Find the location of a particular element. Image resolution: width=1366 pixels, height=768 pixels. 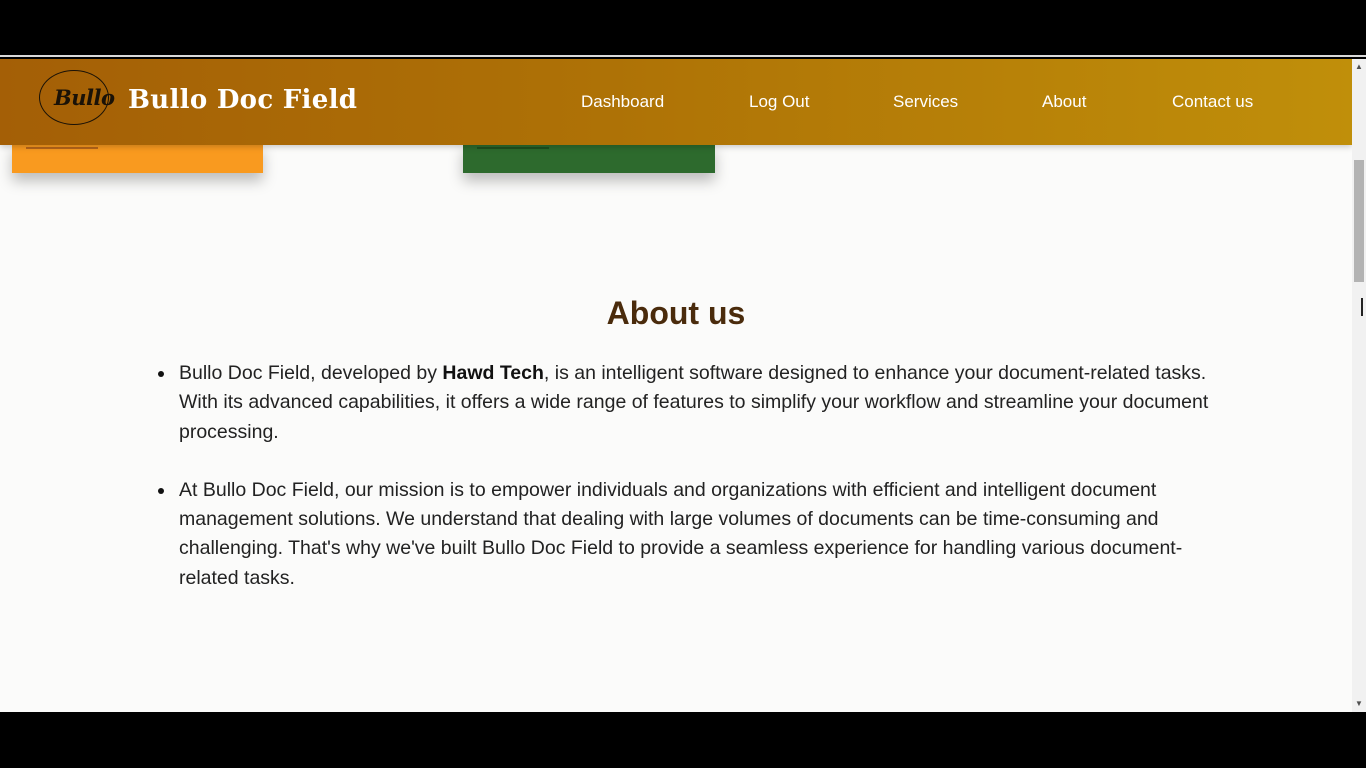

service-card-orange is located at coordinates (137, 158).